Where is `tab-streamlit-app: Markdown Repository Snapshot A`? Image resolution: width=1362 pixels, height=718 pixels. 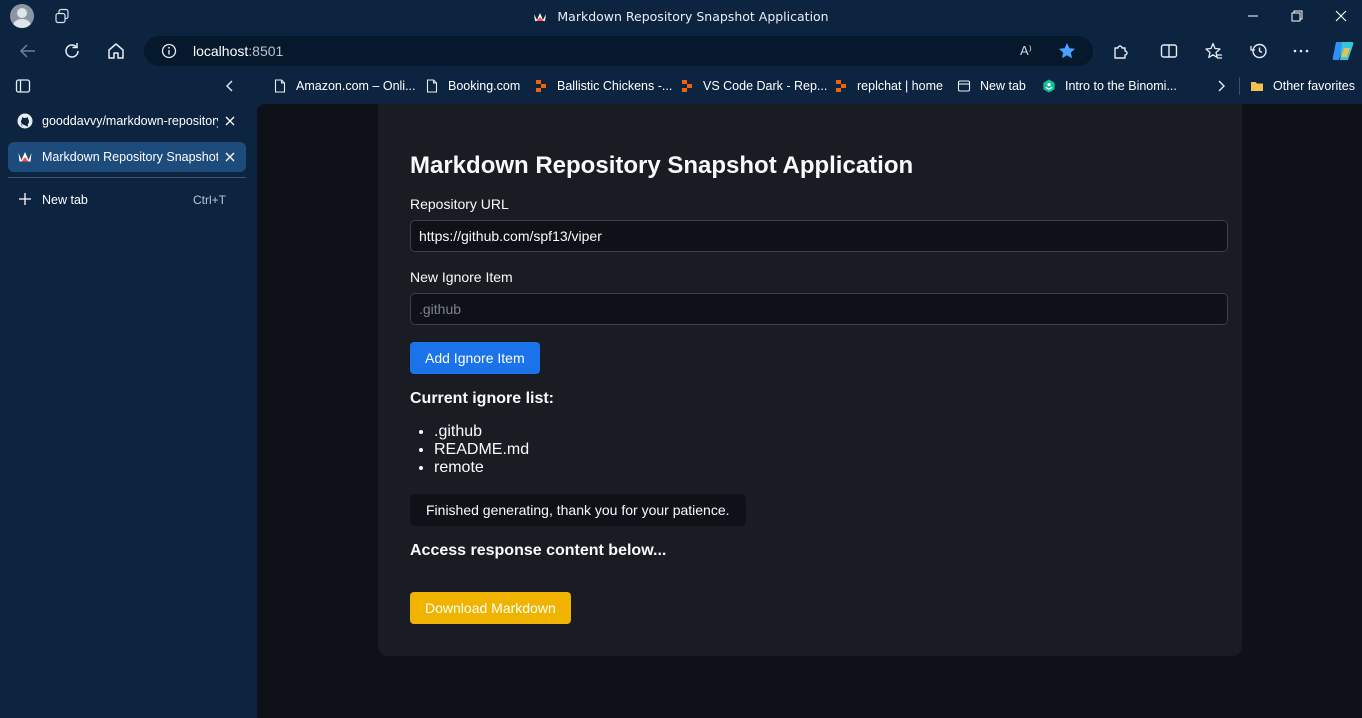 tab-streamlit-app: Markdown Repository Snapshot A is located at coordinates (127, 157).